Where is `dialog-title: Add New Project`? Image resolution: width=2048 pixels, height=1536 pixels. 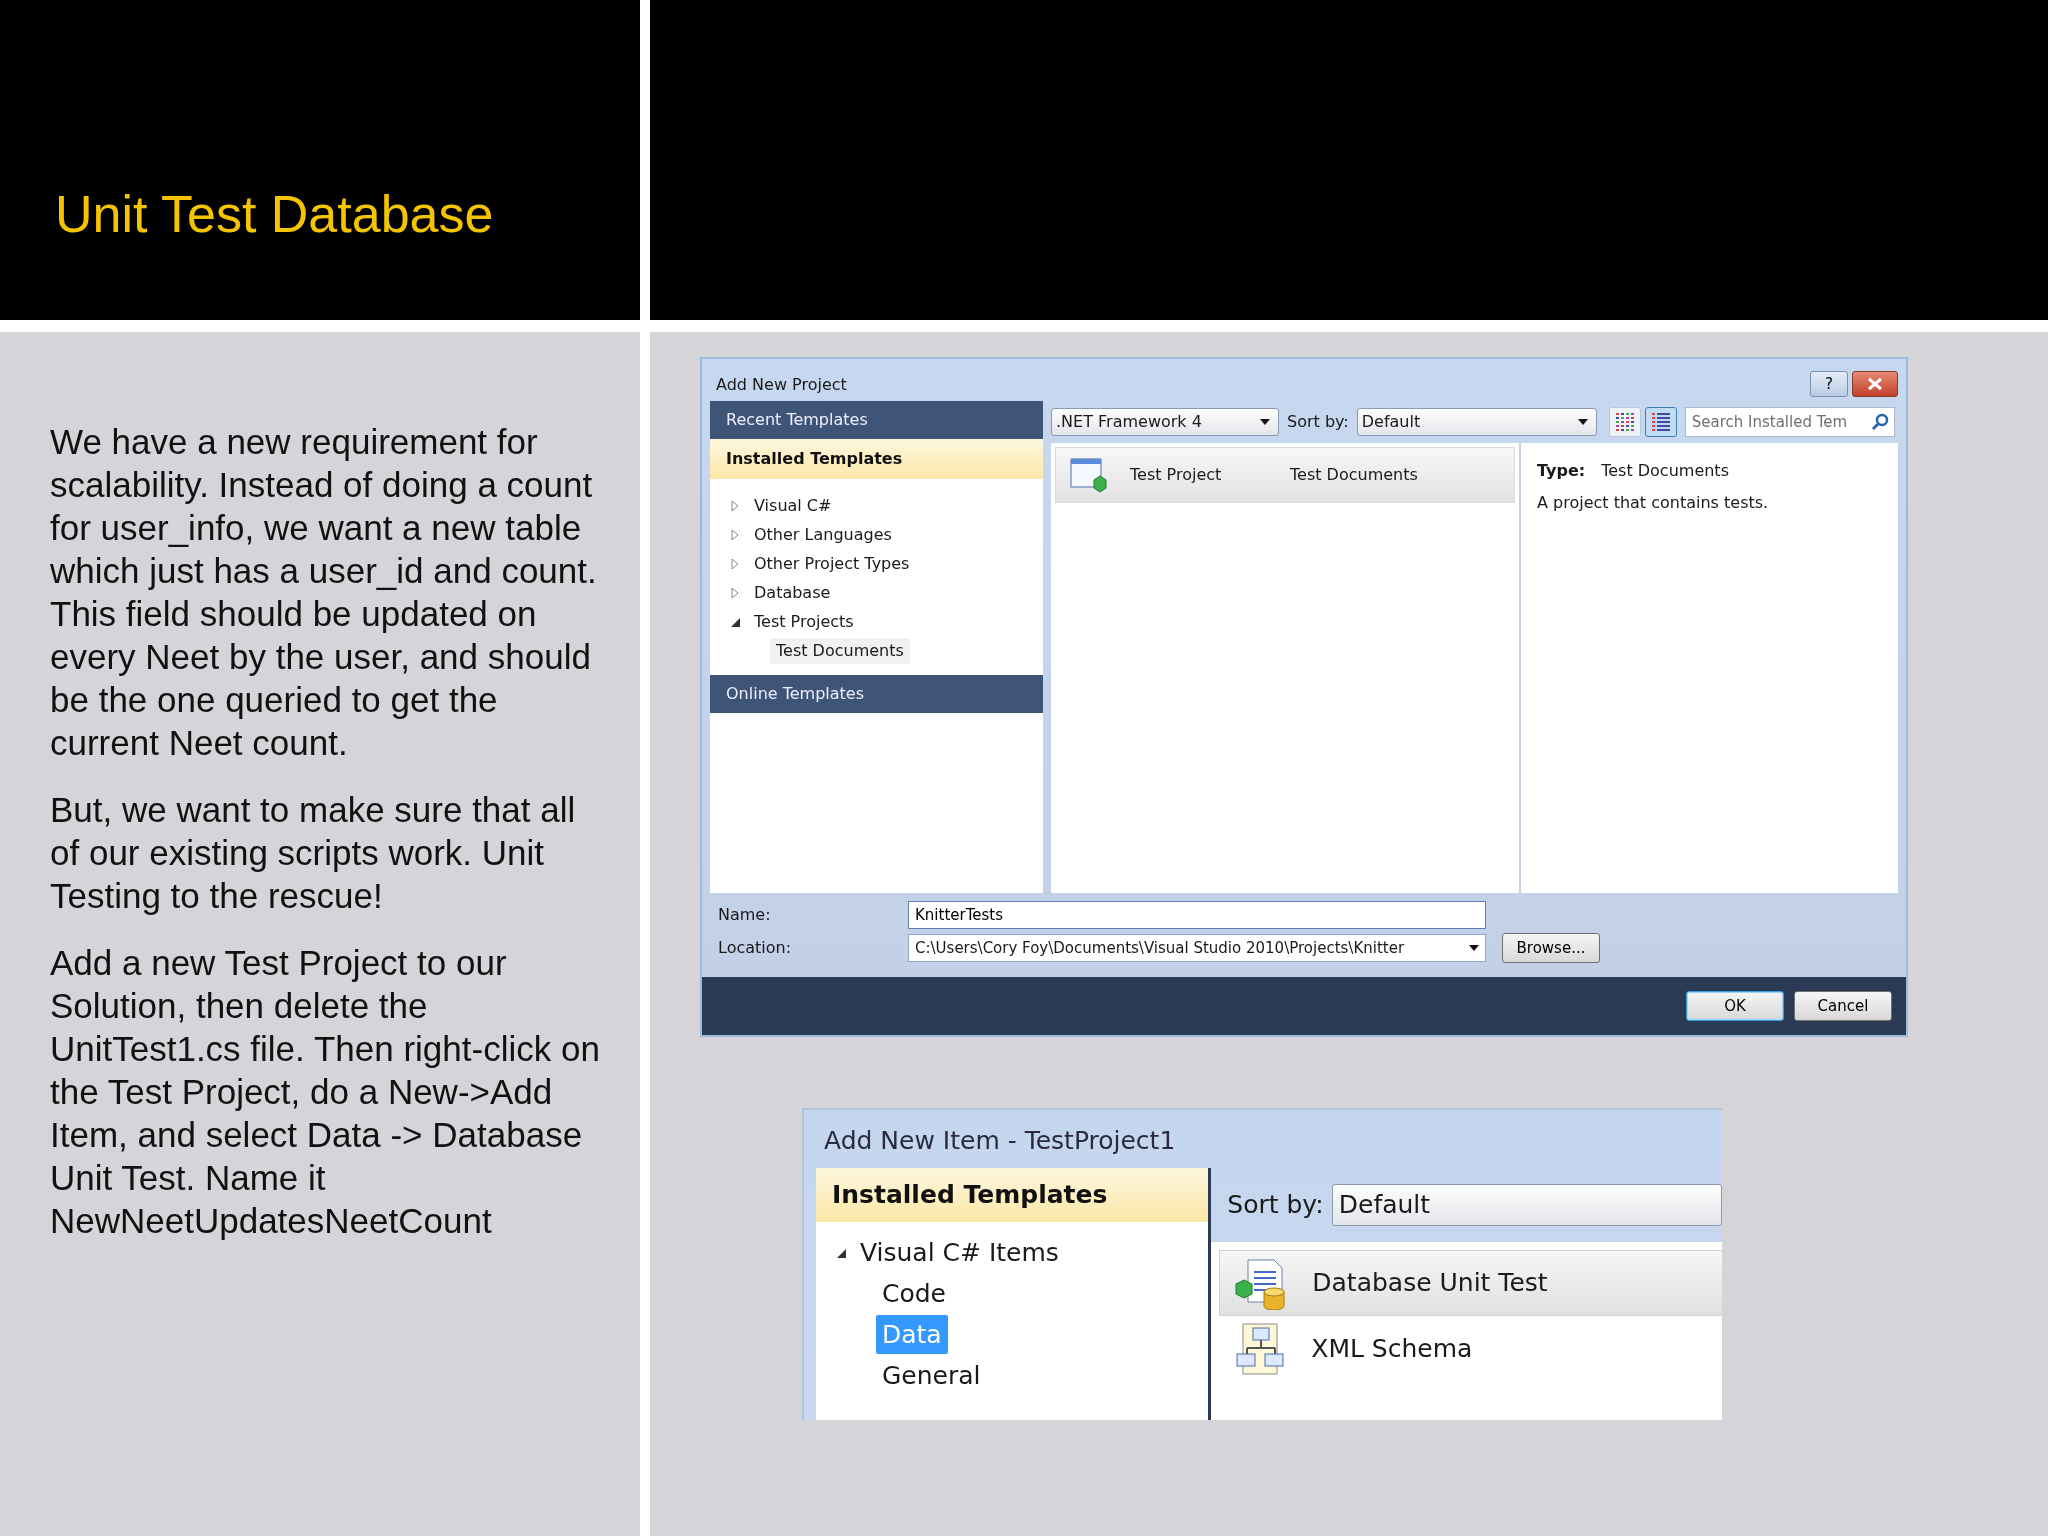 dialog-title: Add New Project is located at coordinates (782, 385).